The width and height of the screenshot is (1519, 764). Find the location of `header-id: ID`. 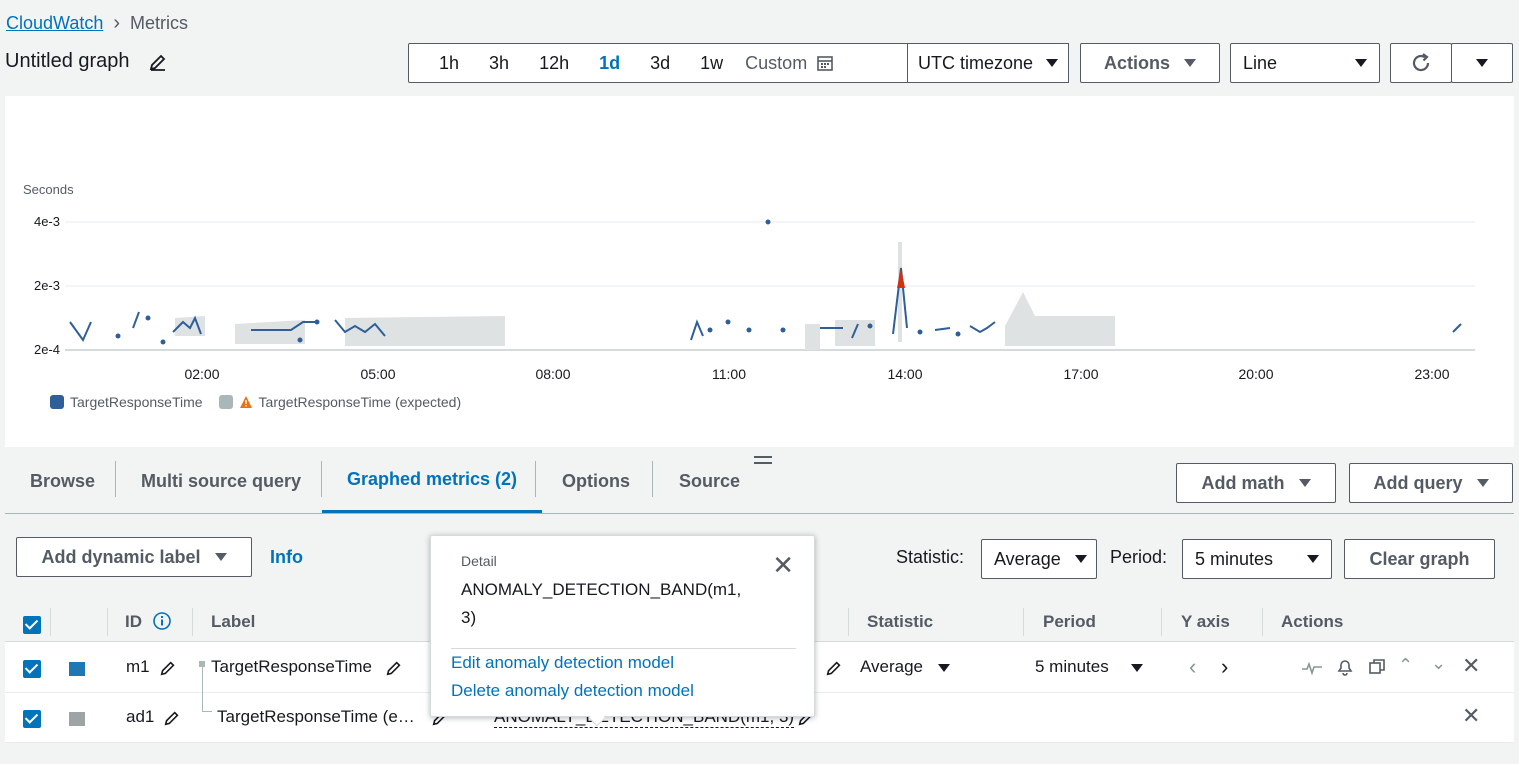

header-id: ID is located at coordinates (148, 622).